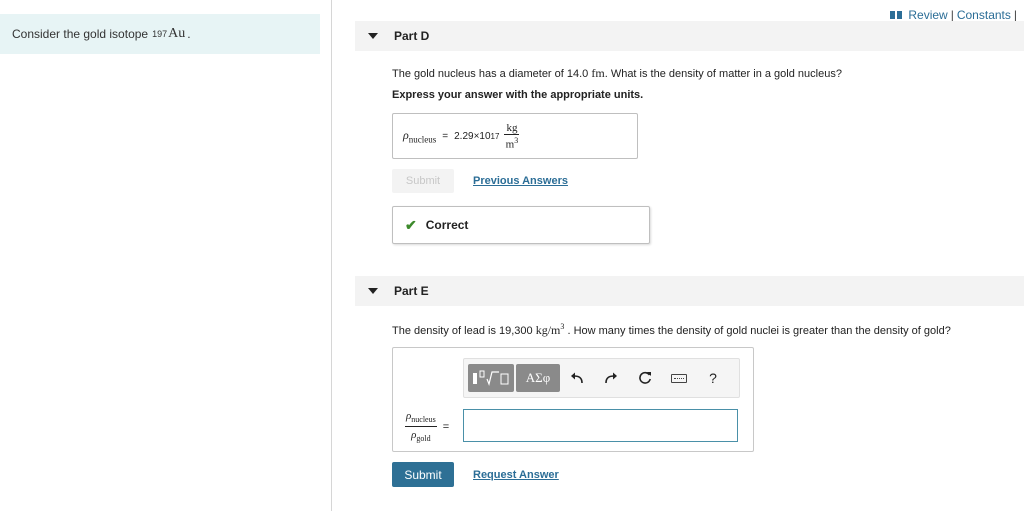  Describe the element at coordinates (689, 291) in the screenshot. I see `part-e-header: Part E` at that location.